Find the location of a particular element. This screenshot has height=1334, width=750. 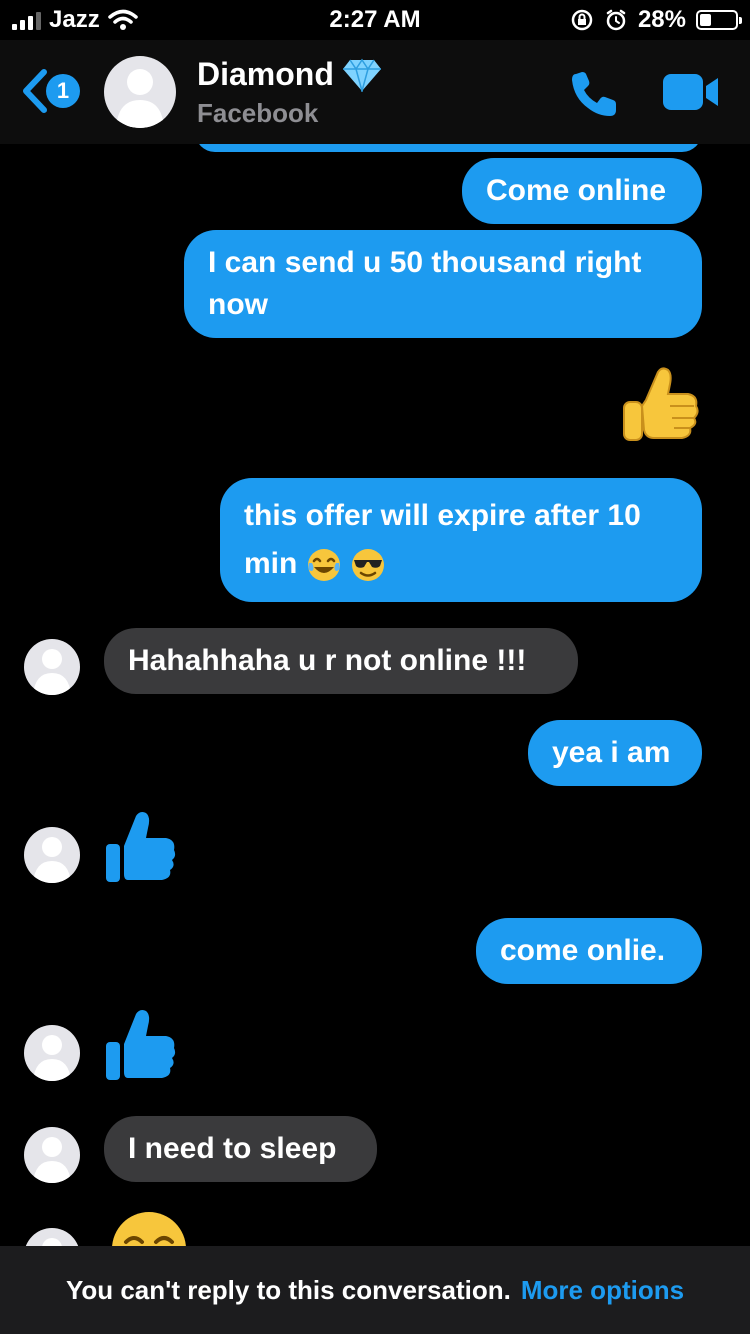

message-text: this offer will expire after 10 min is located at coordinates (442, 539).